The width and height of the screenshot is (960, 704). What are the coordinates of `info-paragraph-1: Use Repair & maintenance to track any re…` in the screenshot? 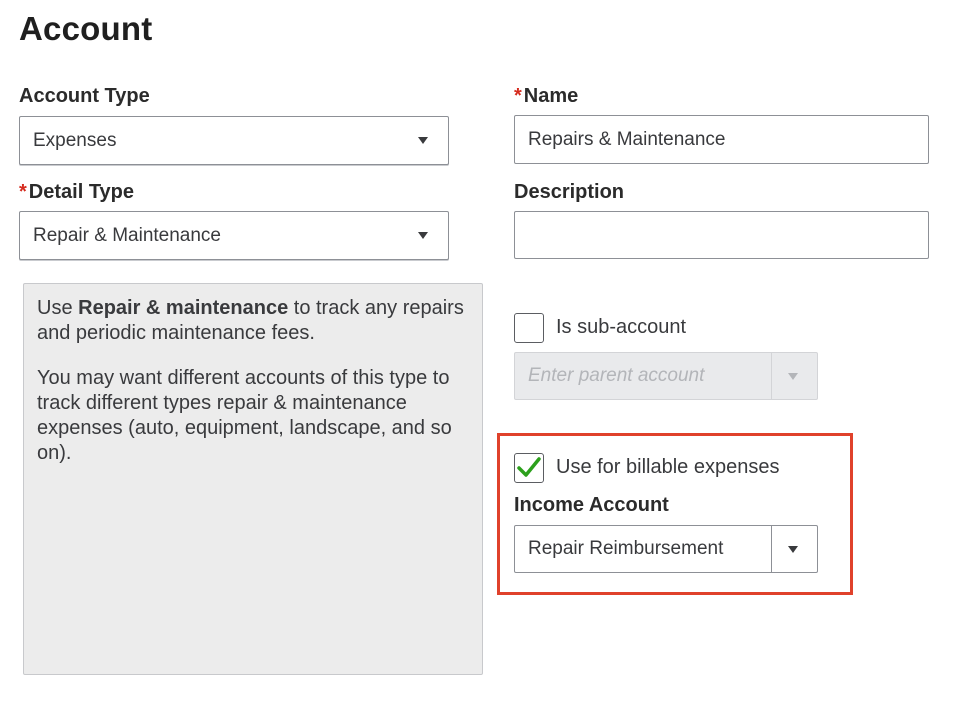 It's located at (253, 321).